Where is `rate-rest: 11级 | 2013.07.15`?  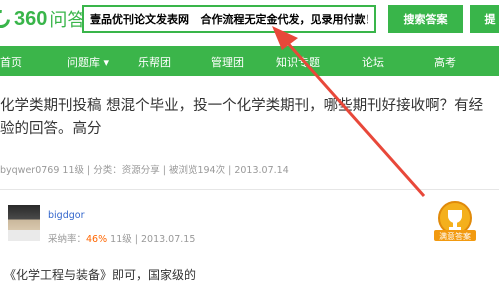 rate-rest: 11级 | 2013.07.15 is located at coordinates (151, 239).